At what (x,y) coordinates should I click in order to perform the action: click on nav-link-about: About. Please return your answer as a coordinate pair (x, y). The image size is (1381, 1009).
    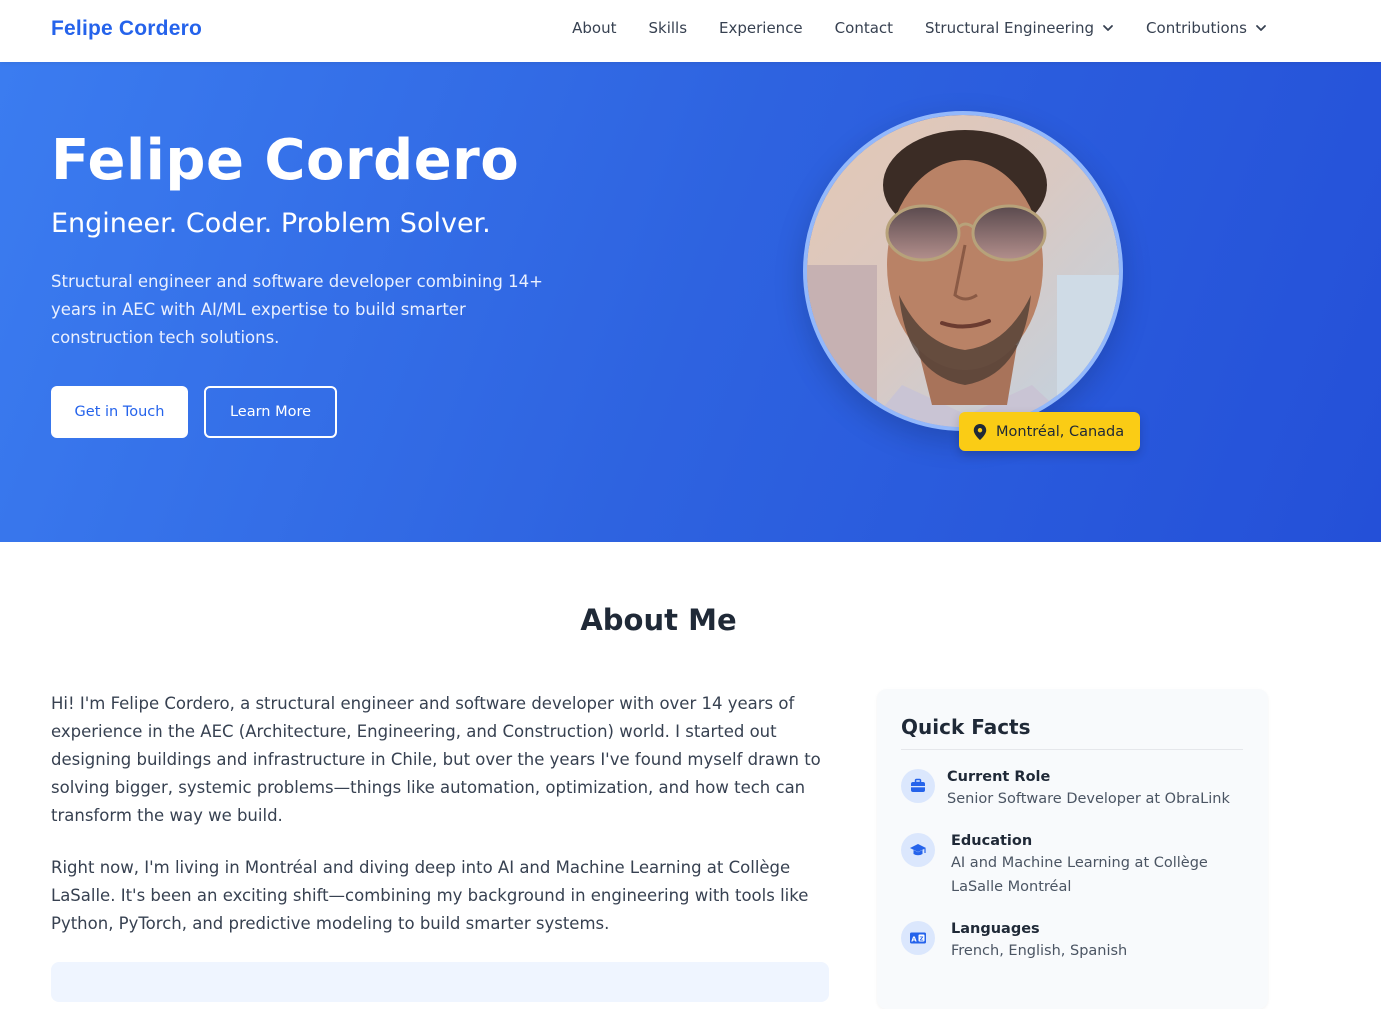
    Looking at the image, I should click on (594, 28).